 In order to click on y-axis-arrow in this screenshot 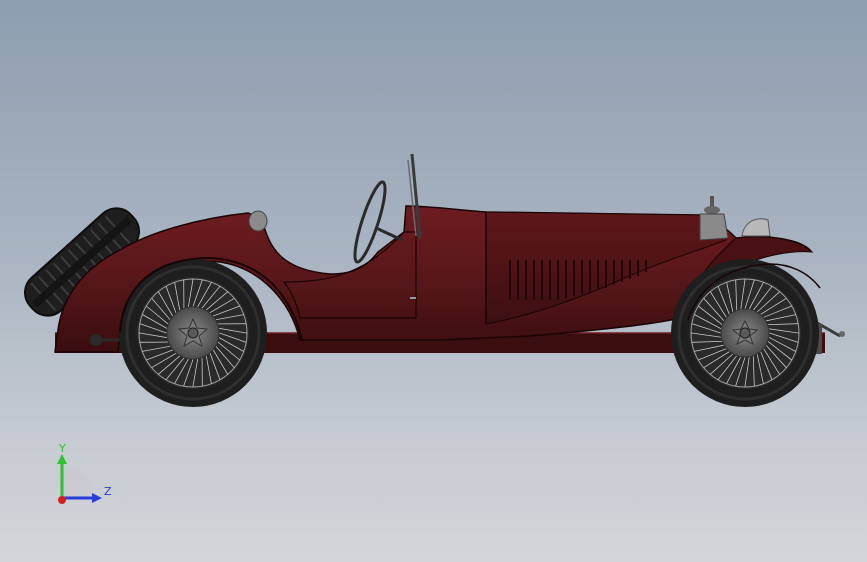, I will do `click(62, 459)`.